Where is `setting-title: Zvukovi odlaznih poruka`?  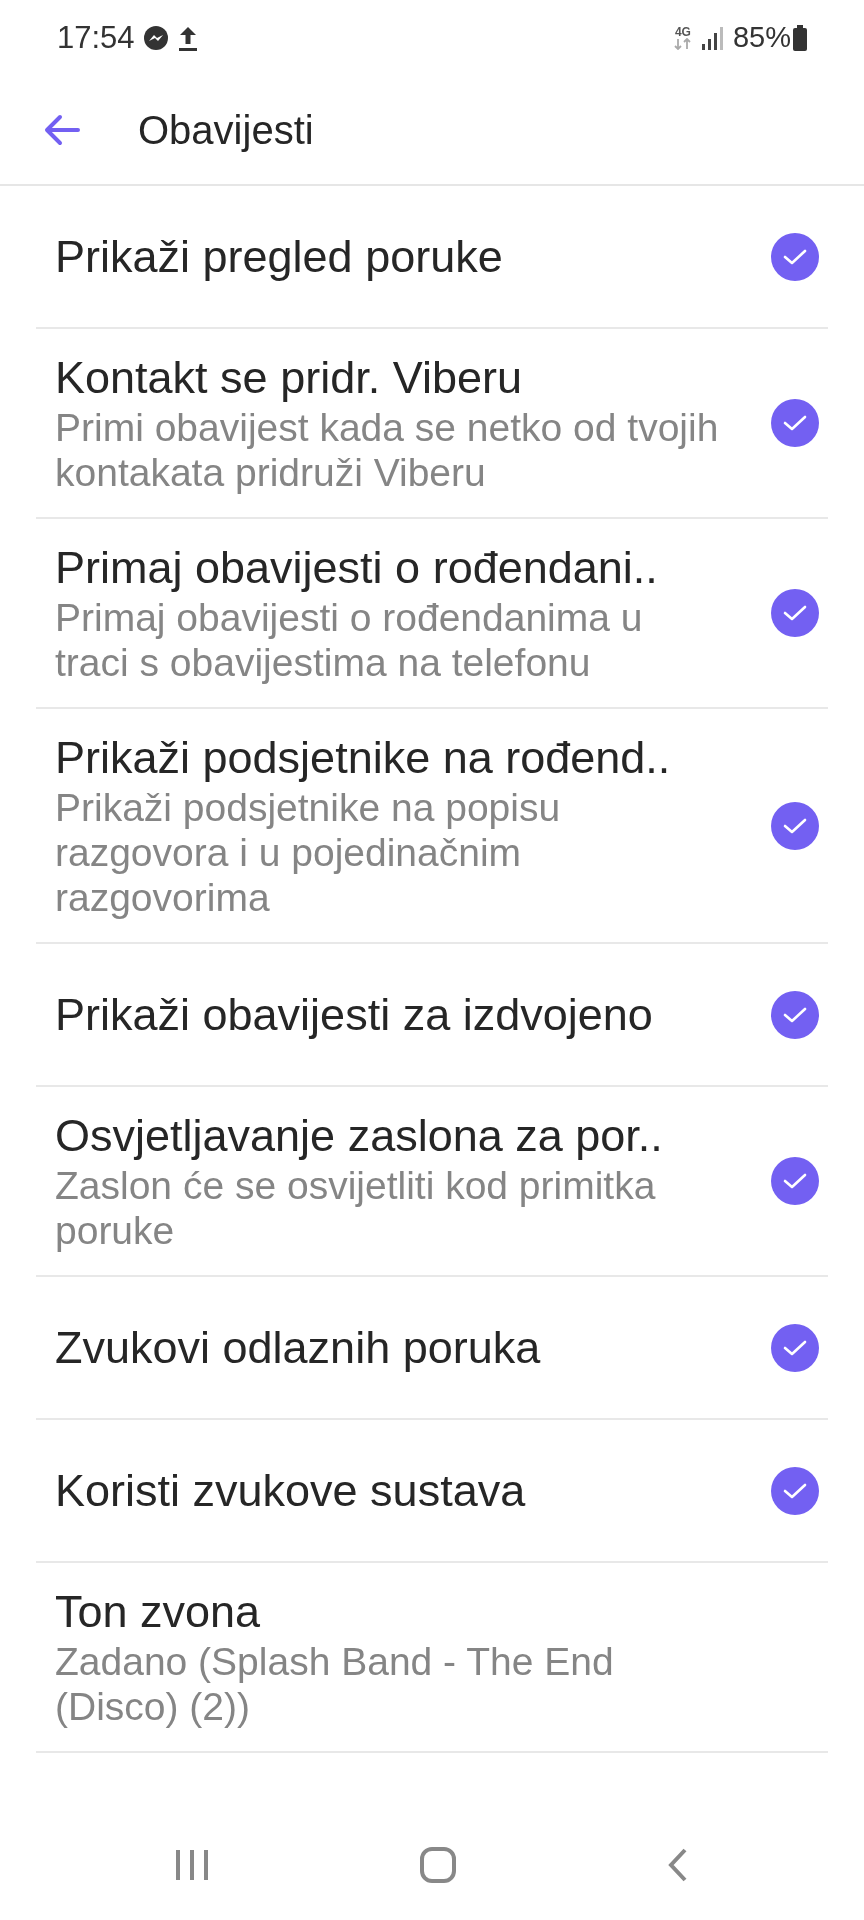
setting-title: Zvukovi odlaznih poruka is located at coordinates (298, 1347).